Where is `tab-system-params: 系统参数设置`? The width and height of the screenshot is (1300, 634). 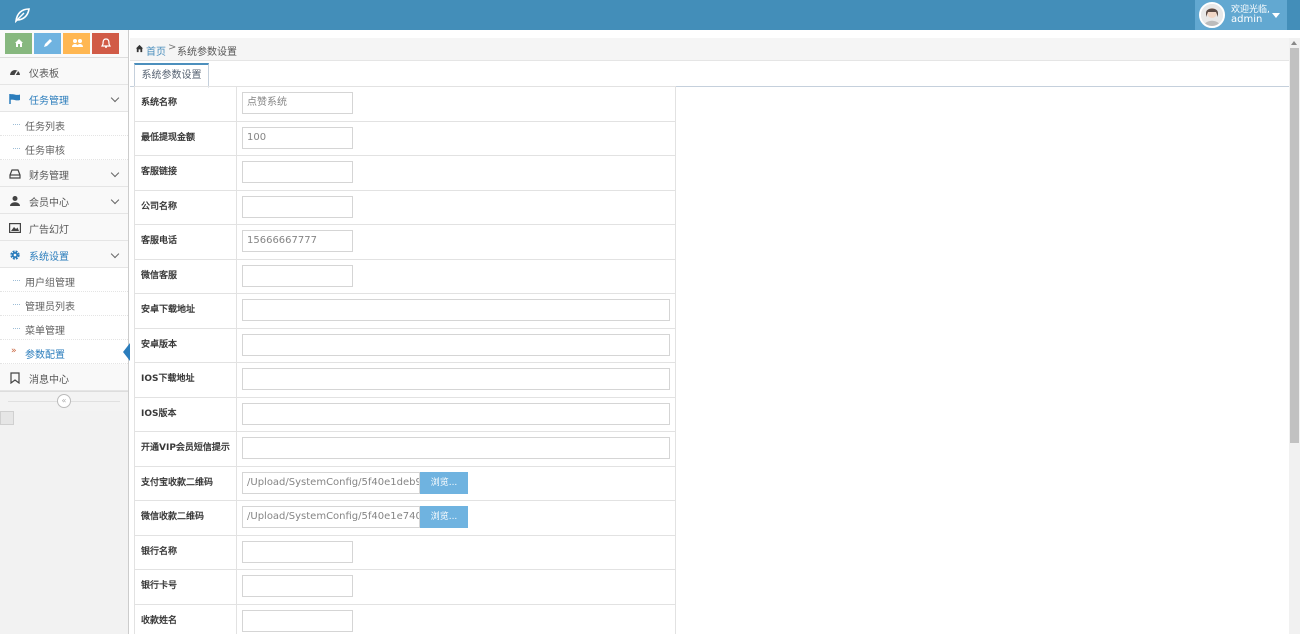 tab-system-params: 系统参数设置 is located at coordinates (171, 75).